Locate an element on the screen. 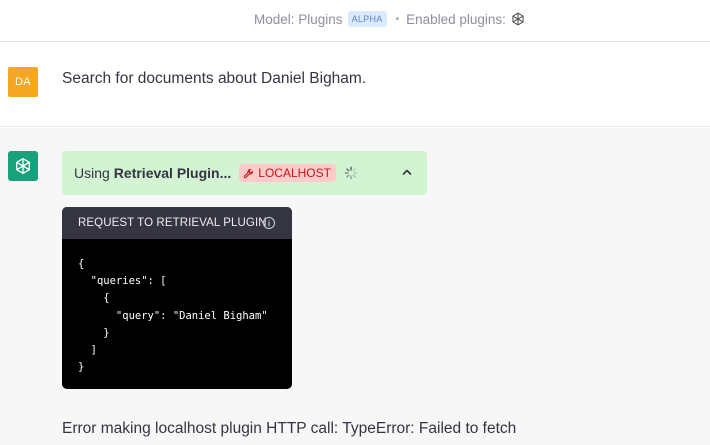 The width and height of the screenshot is (710, 445). enabled-plugins-label: Enabled plugins: is located at coordinates (456, 19).